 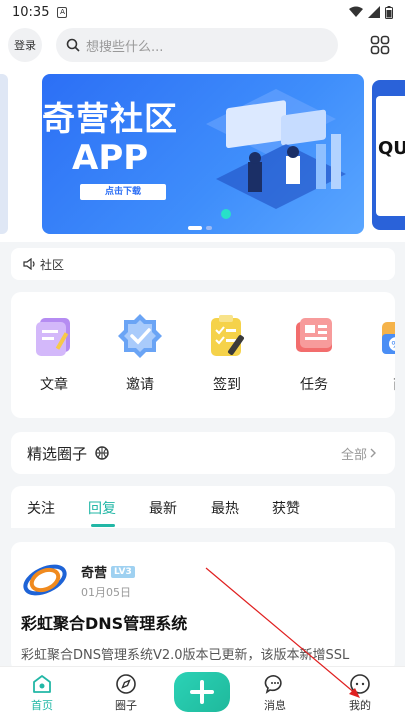 What do you see at coordinates (41, 508) in the screenshot?
I see `tab-follow: 关注` at bounding box center [41, 508].